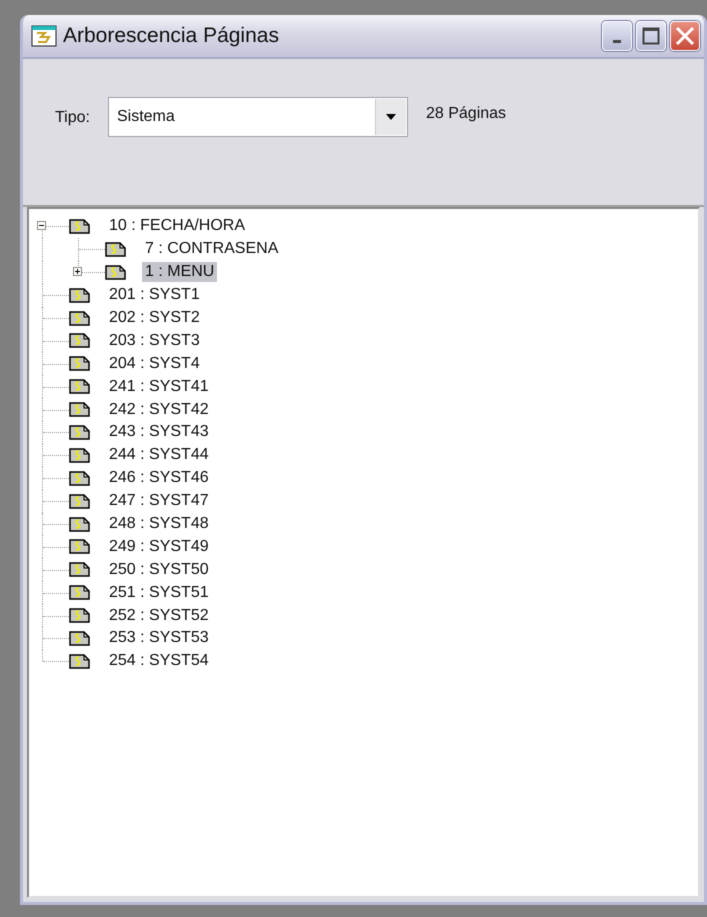 The width and height of the screenshot is (707, 917). Describe the element at coordinates (154, 340) in the screenshot. I see `tree-item: 203 : SYST3` at that location.